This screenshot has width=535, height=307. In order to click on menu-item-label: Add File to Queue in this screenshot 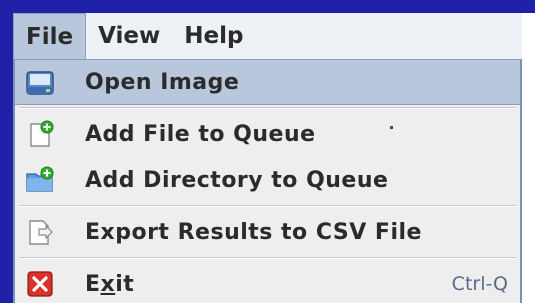, I will do `click(200, 134)`.